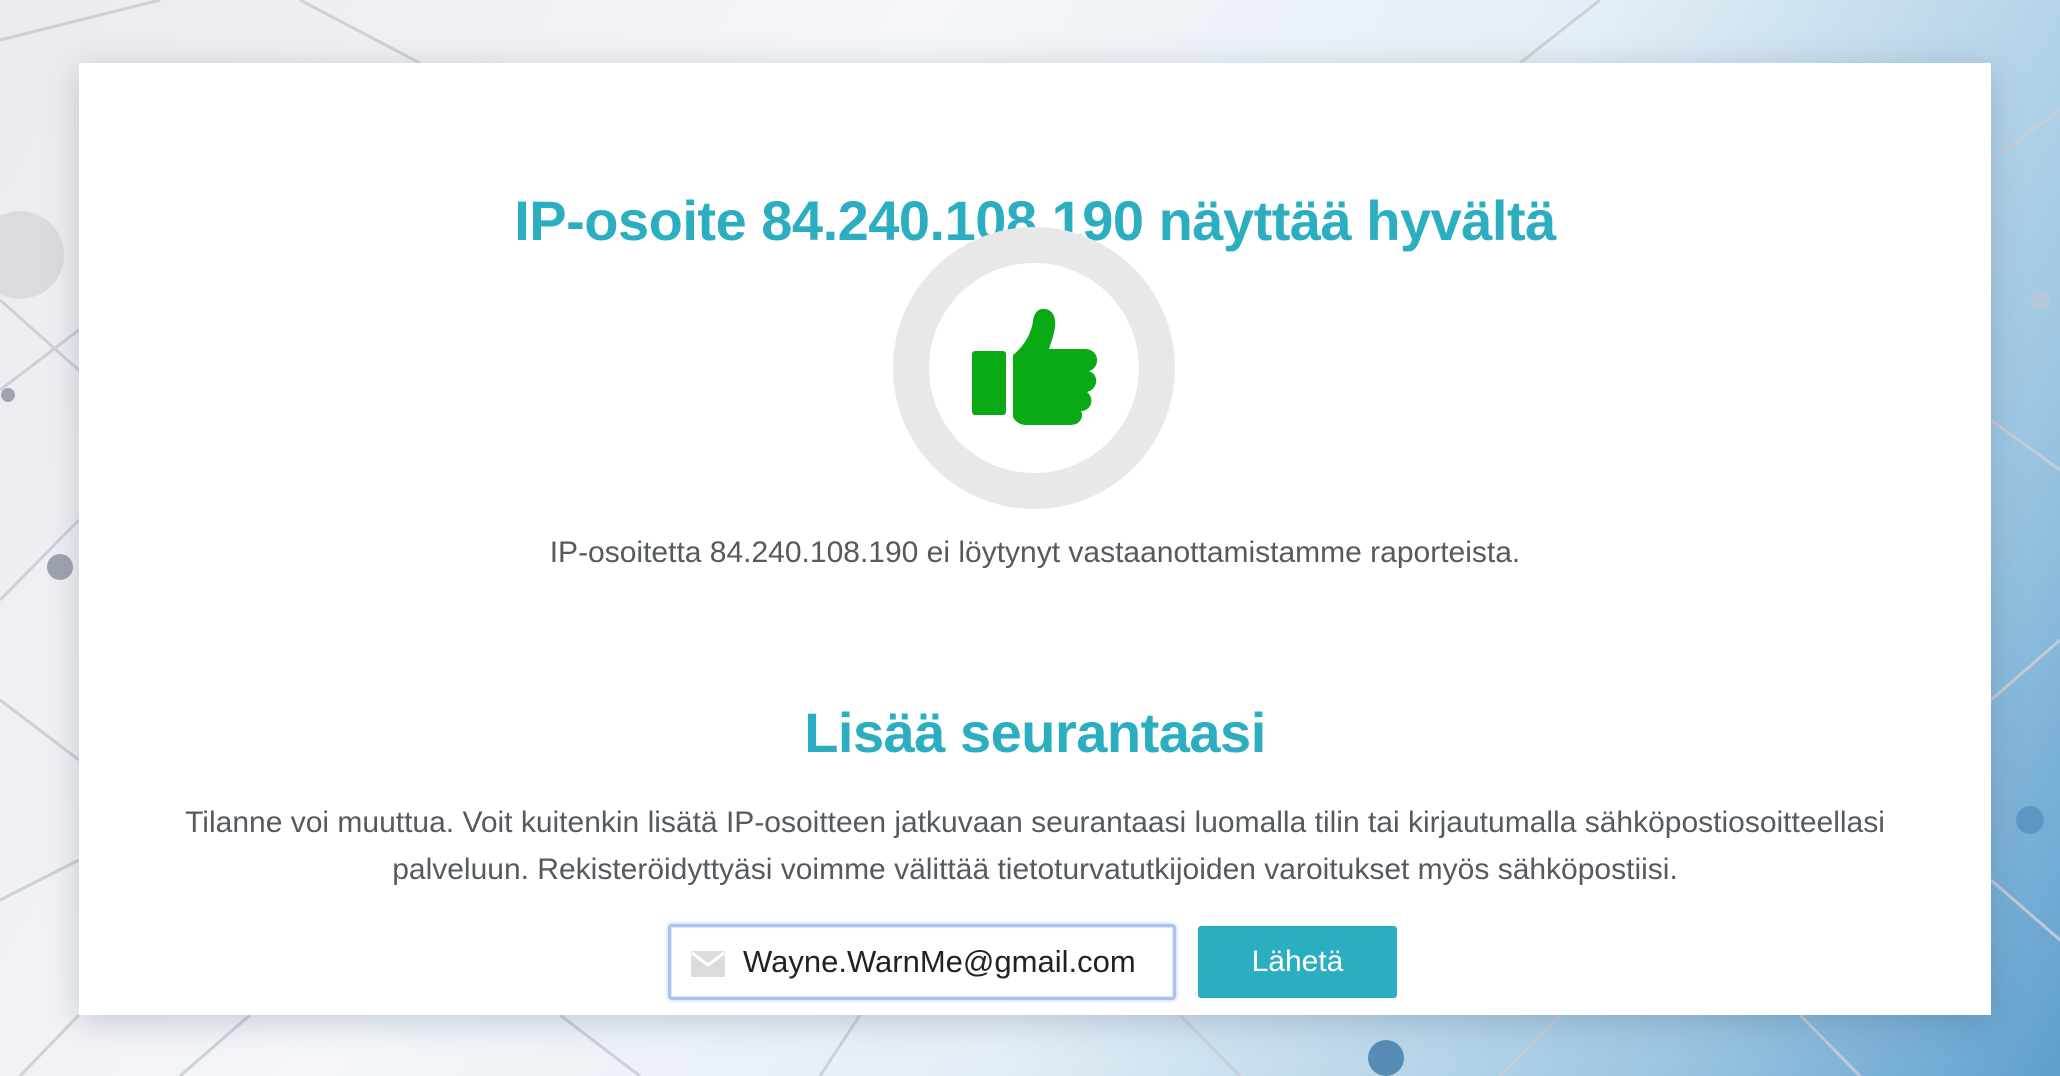 The height and width of the screenshot is (1076, 2060). What do you see at coordinates (708, 964) in the screenshot?
I see `envelope-icon` at bounding box center [708, 964].